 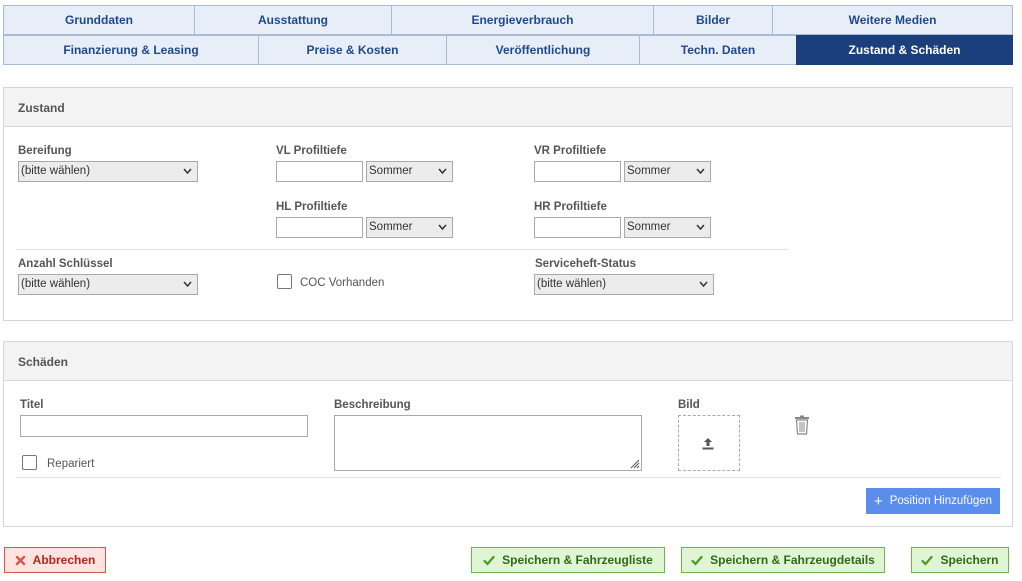 I want to click on hl-profiltiefe-label: HL Profiltiefe, so click(x=312, y=207).